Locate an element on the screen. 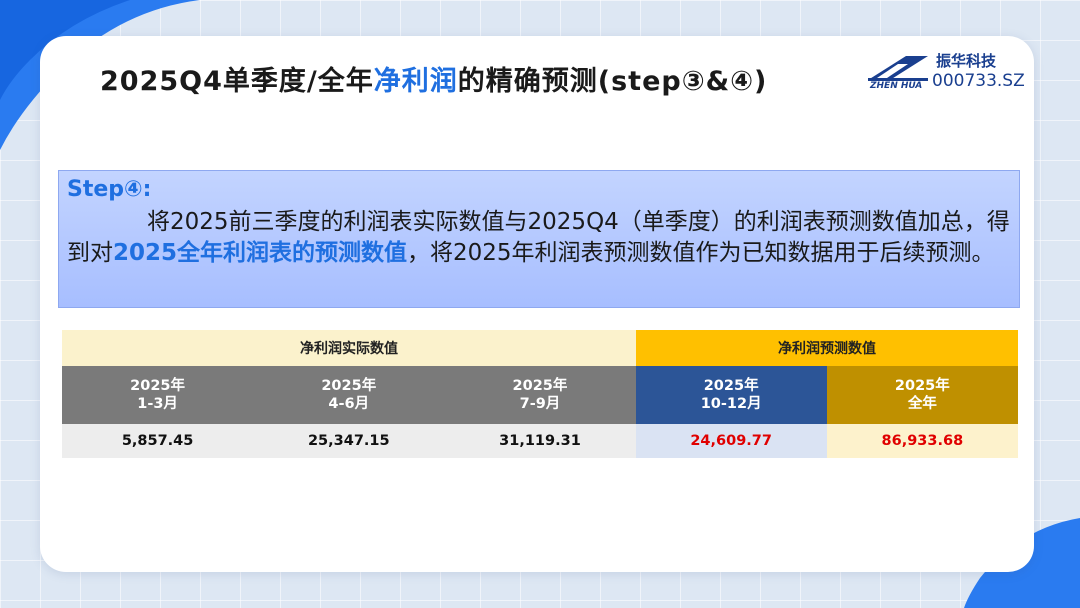  company-logo: ZHEN HUA 振华科技 000733.SZ is located at coordinates (951, 73).